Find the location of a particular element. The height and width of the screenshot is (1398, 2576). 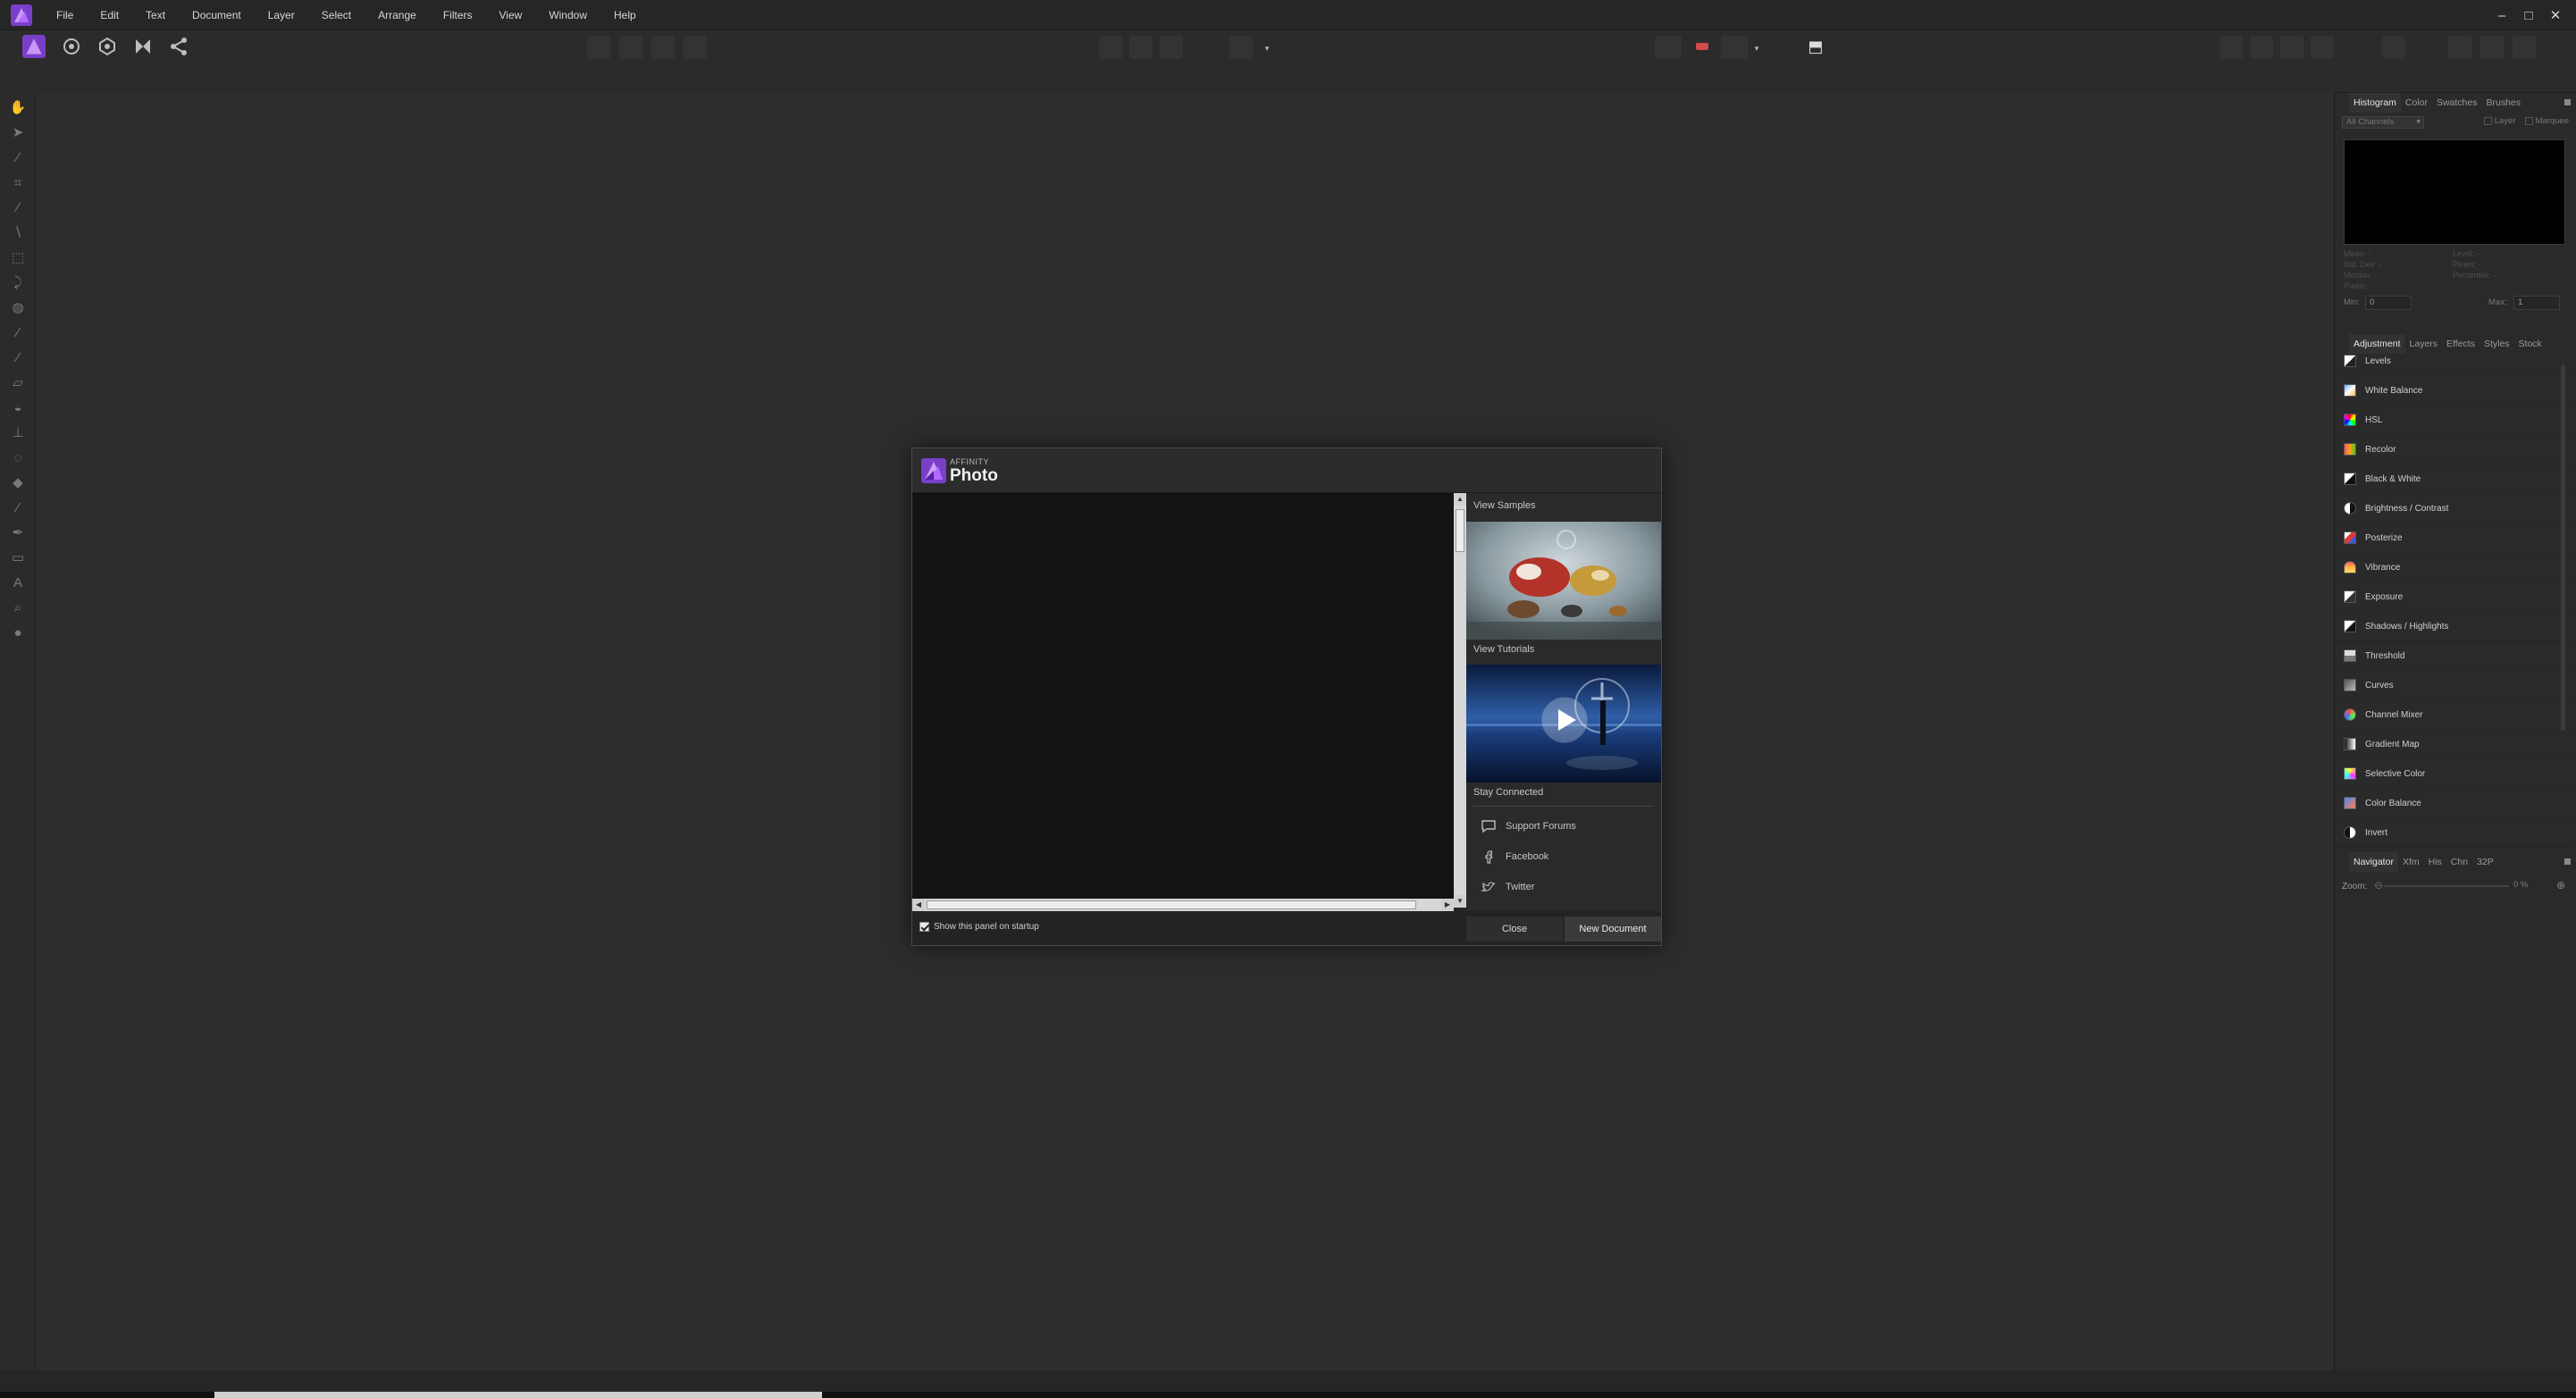

selection-mode-2-icon is located at coordinates (1141, 47).